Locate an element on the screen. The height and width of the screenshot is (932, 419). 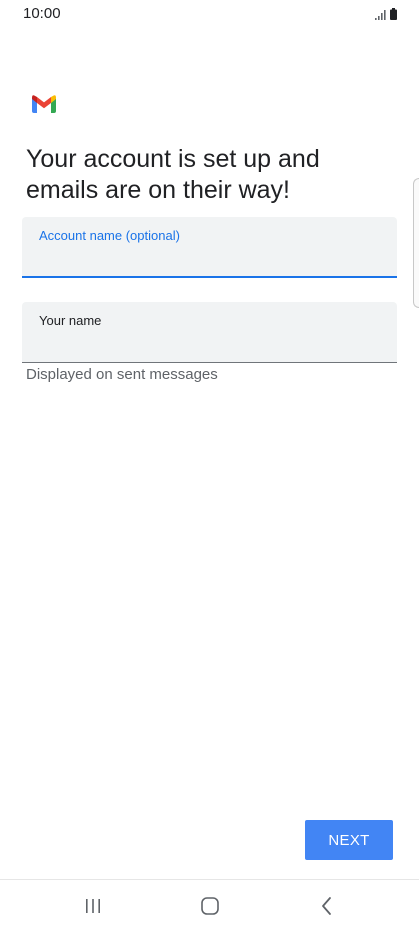
battery-icon is located at coordinates (393, 14).